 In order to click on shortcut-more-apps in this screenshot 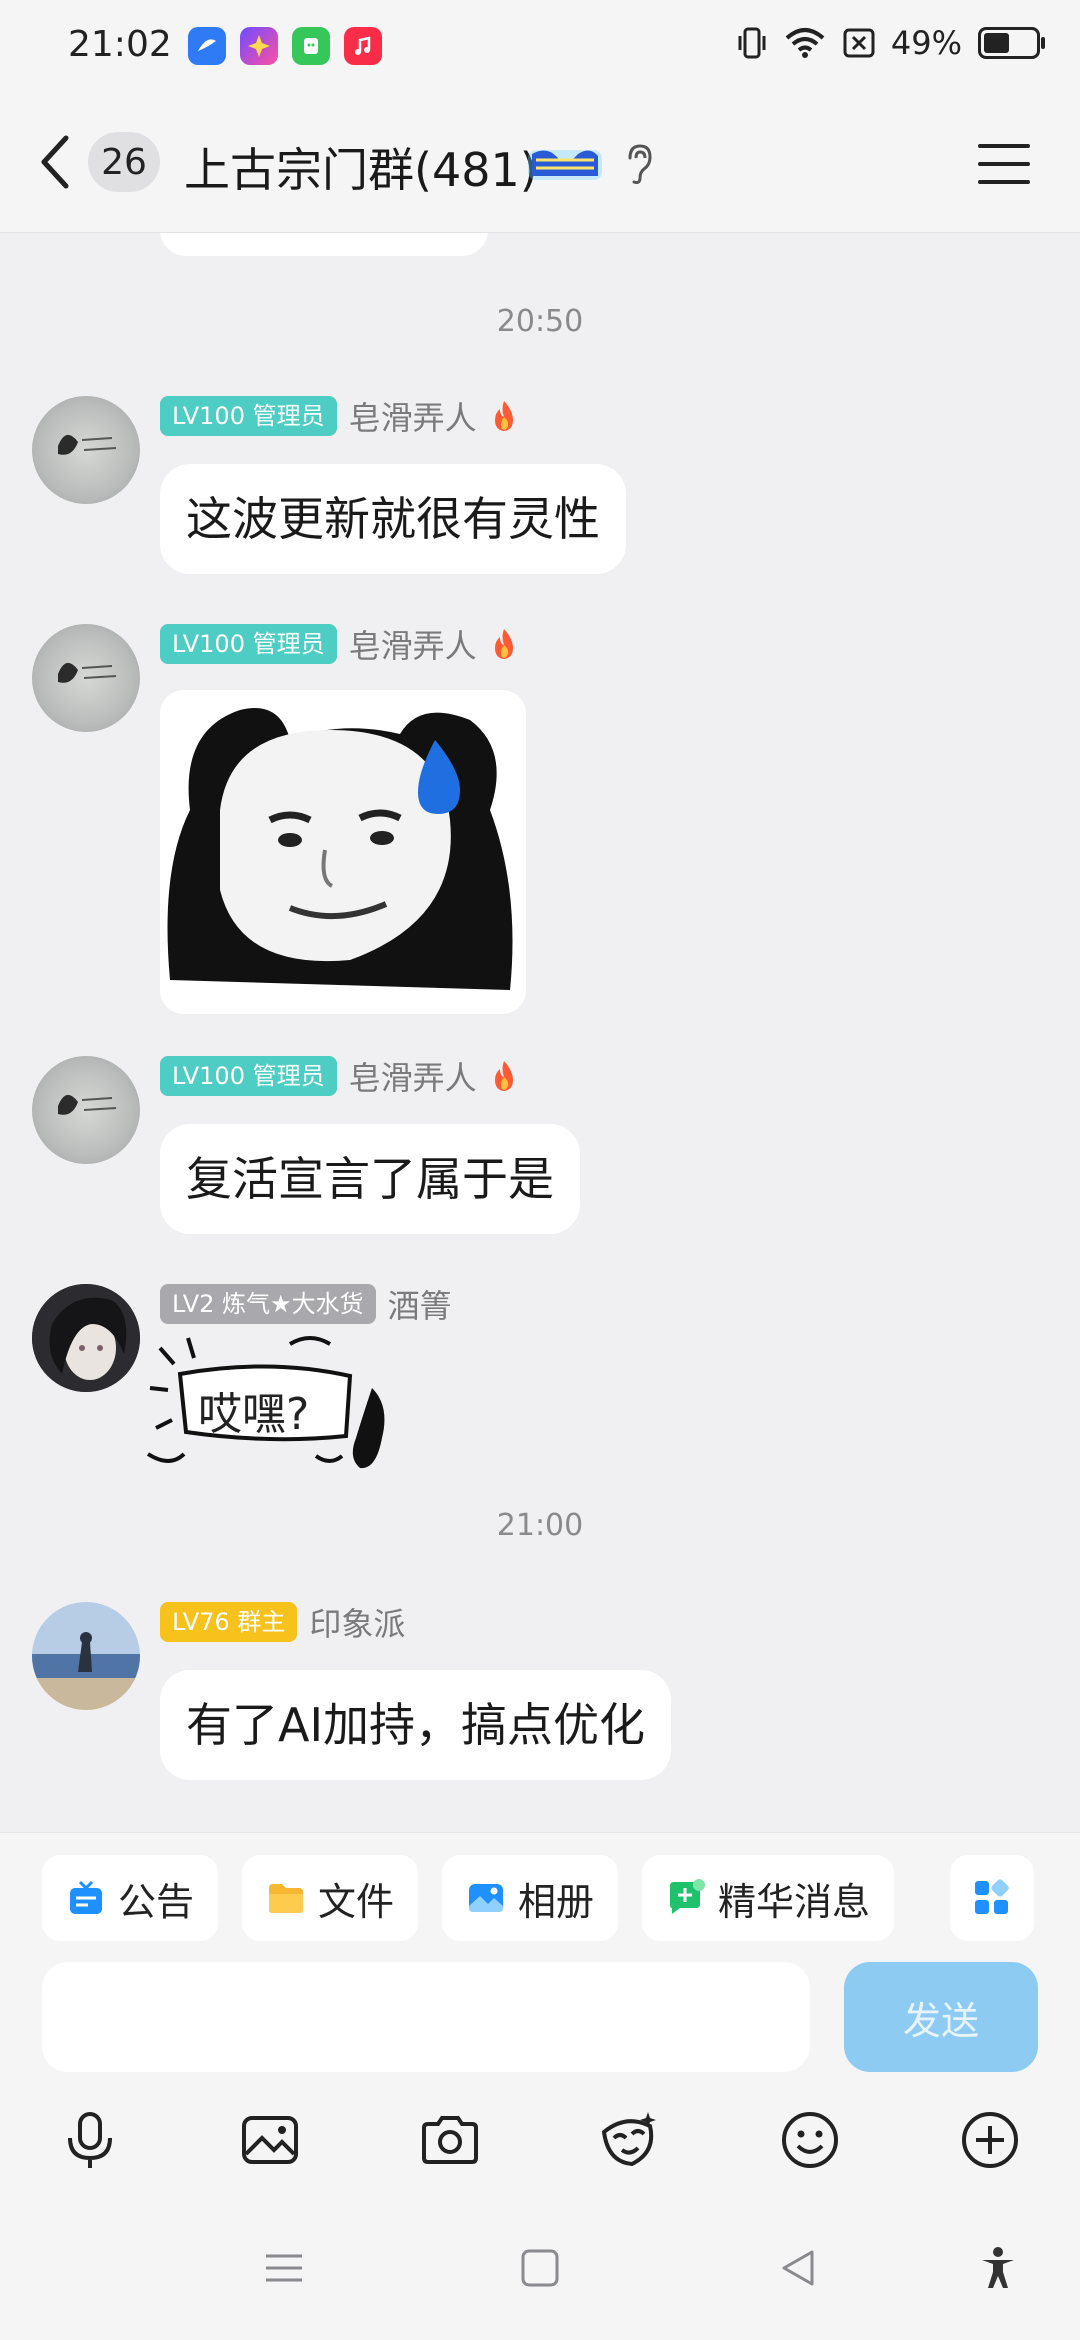, I will do `click(992, 1898)`.